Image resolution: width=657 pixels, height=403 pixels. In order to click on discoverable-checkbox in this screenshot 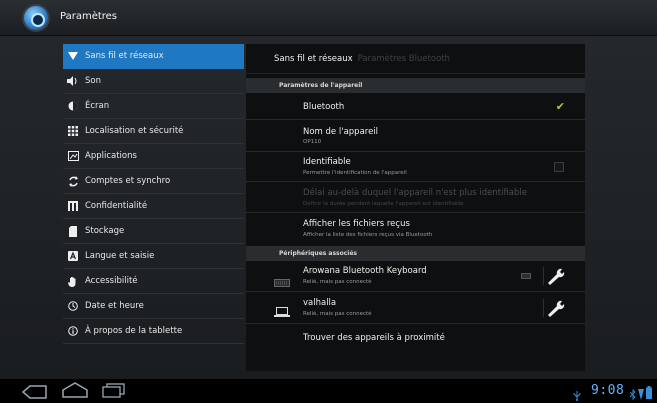, I will do `click(559, 167)`.